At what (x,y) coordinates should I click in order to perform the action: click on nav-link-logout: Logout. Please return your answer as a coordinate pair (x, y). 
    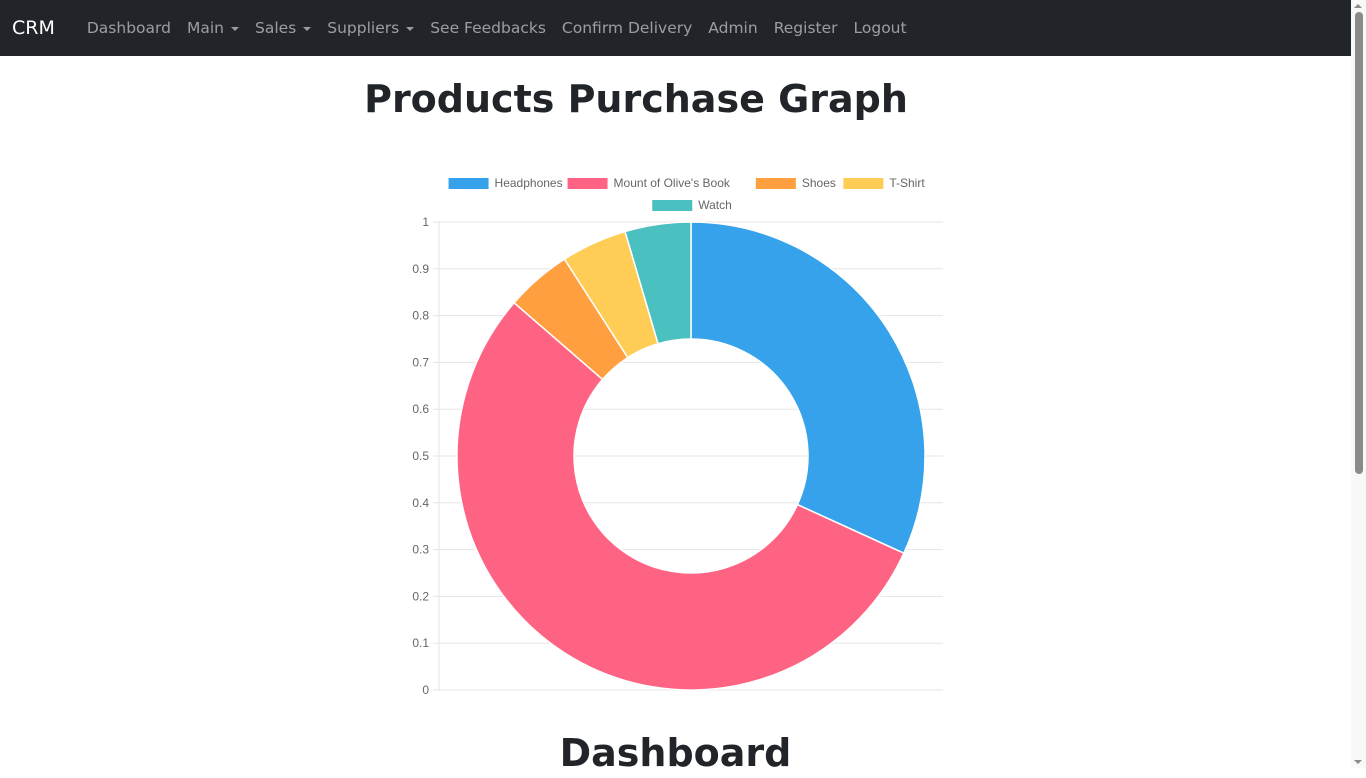
    Looking at the image, I should click on (880, 28).